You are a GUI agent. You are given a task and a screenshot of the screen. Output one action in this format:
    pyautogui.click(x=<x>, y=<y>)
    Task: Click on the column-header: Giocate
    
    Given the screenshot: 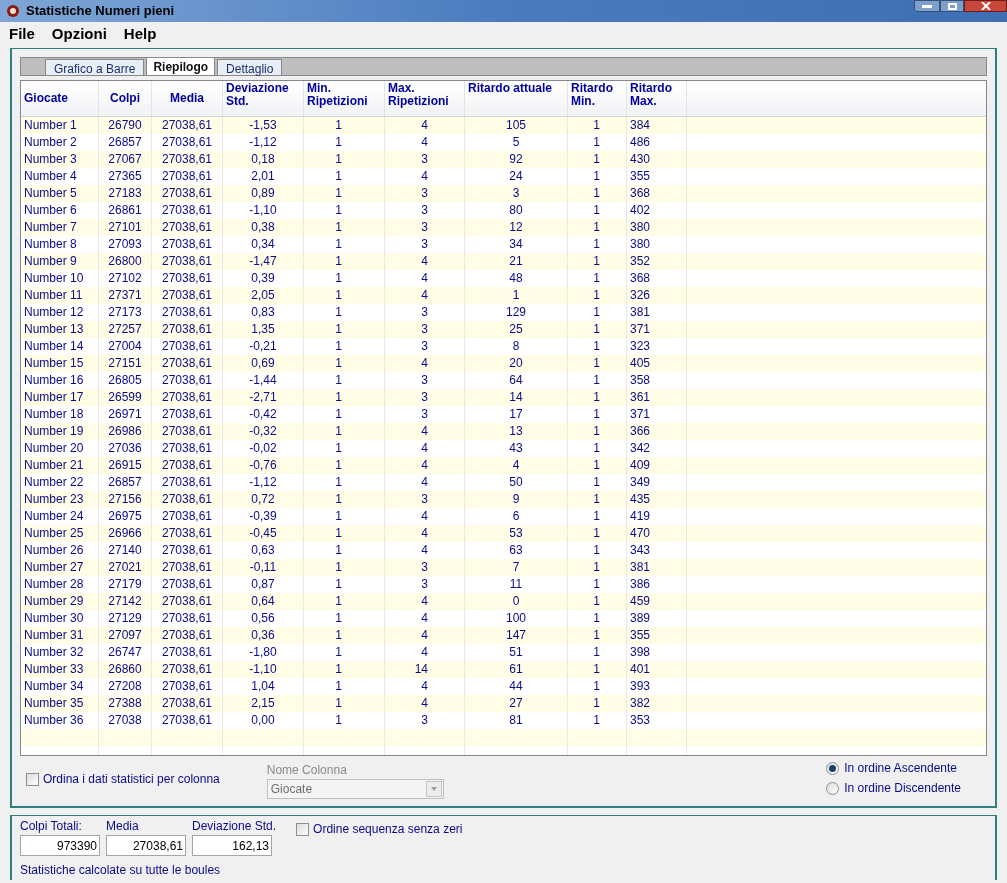 What is the action you would take?
    pyautogui.click(x=60, y=98)
    